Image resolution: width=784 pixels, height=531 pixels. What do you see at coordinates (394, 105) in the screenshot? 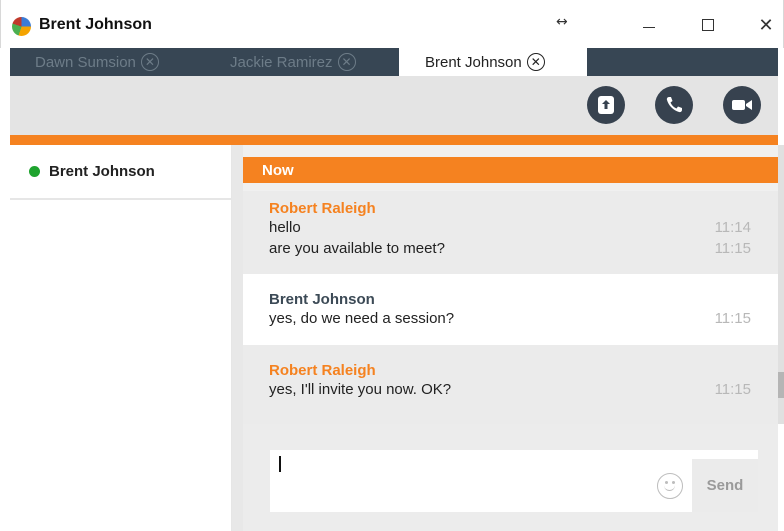
I see `action-toolbar` at bounding box center [394, 105].